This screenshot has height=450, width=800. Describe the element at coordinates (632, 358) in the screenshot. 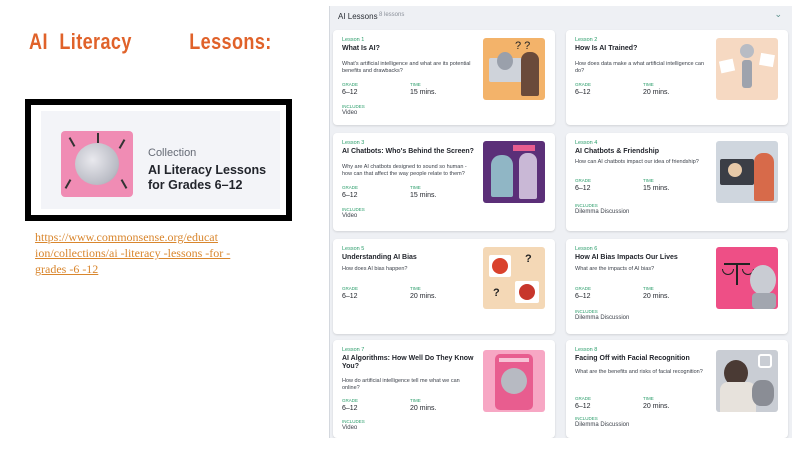

I see `lesson-title: Facing Off with Facial Recognition` at that location.